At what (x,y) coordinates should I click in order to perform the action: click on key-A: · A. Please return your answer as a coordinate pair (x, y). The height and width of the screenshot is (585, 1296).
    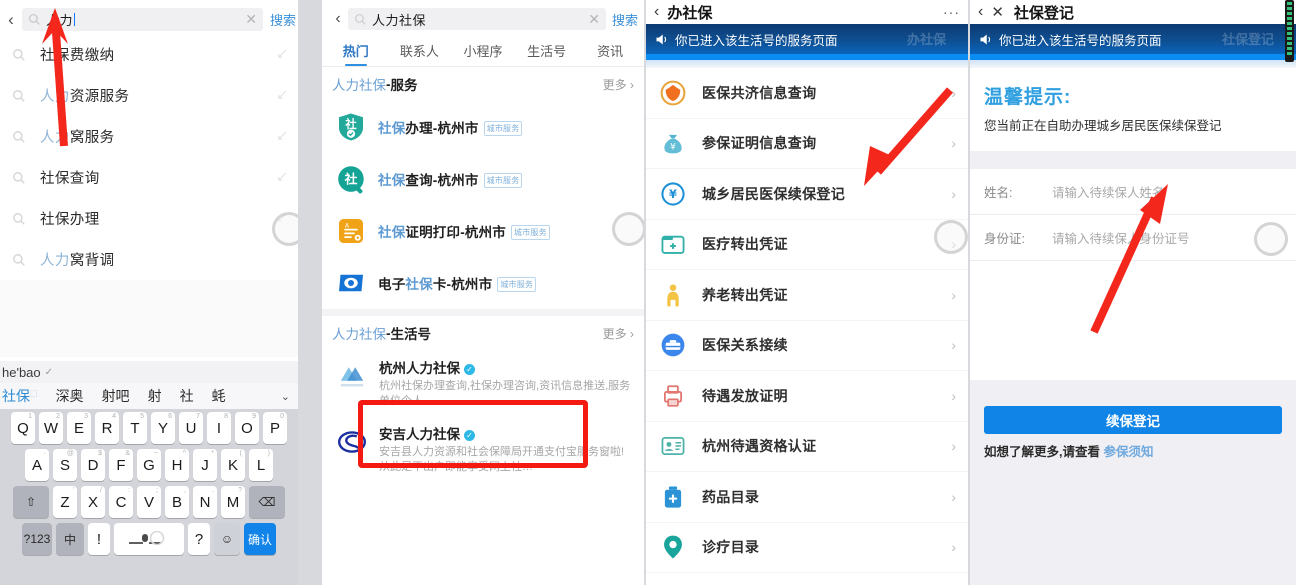
    Looking at the image, I should click on (37, 465).